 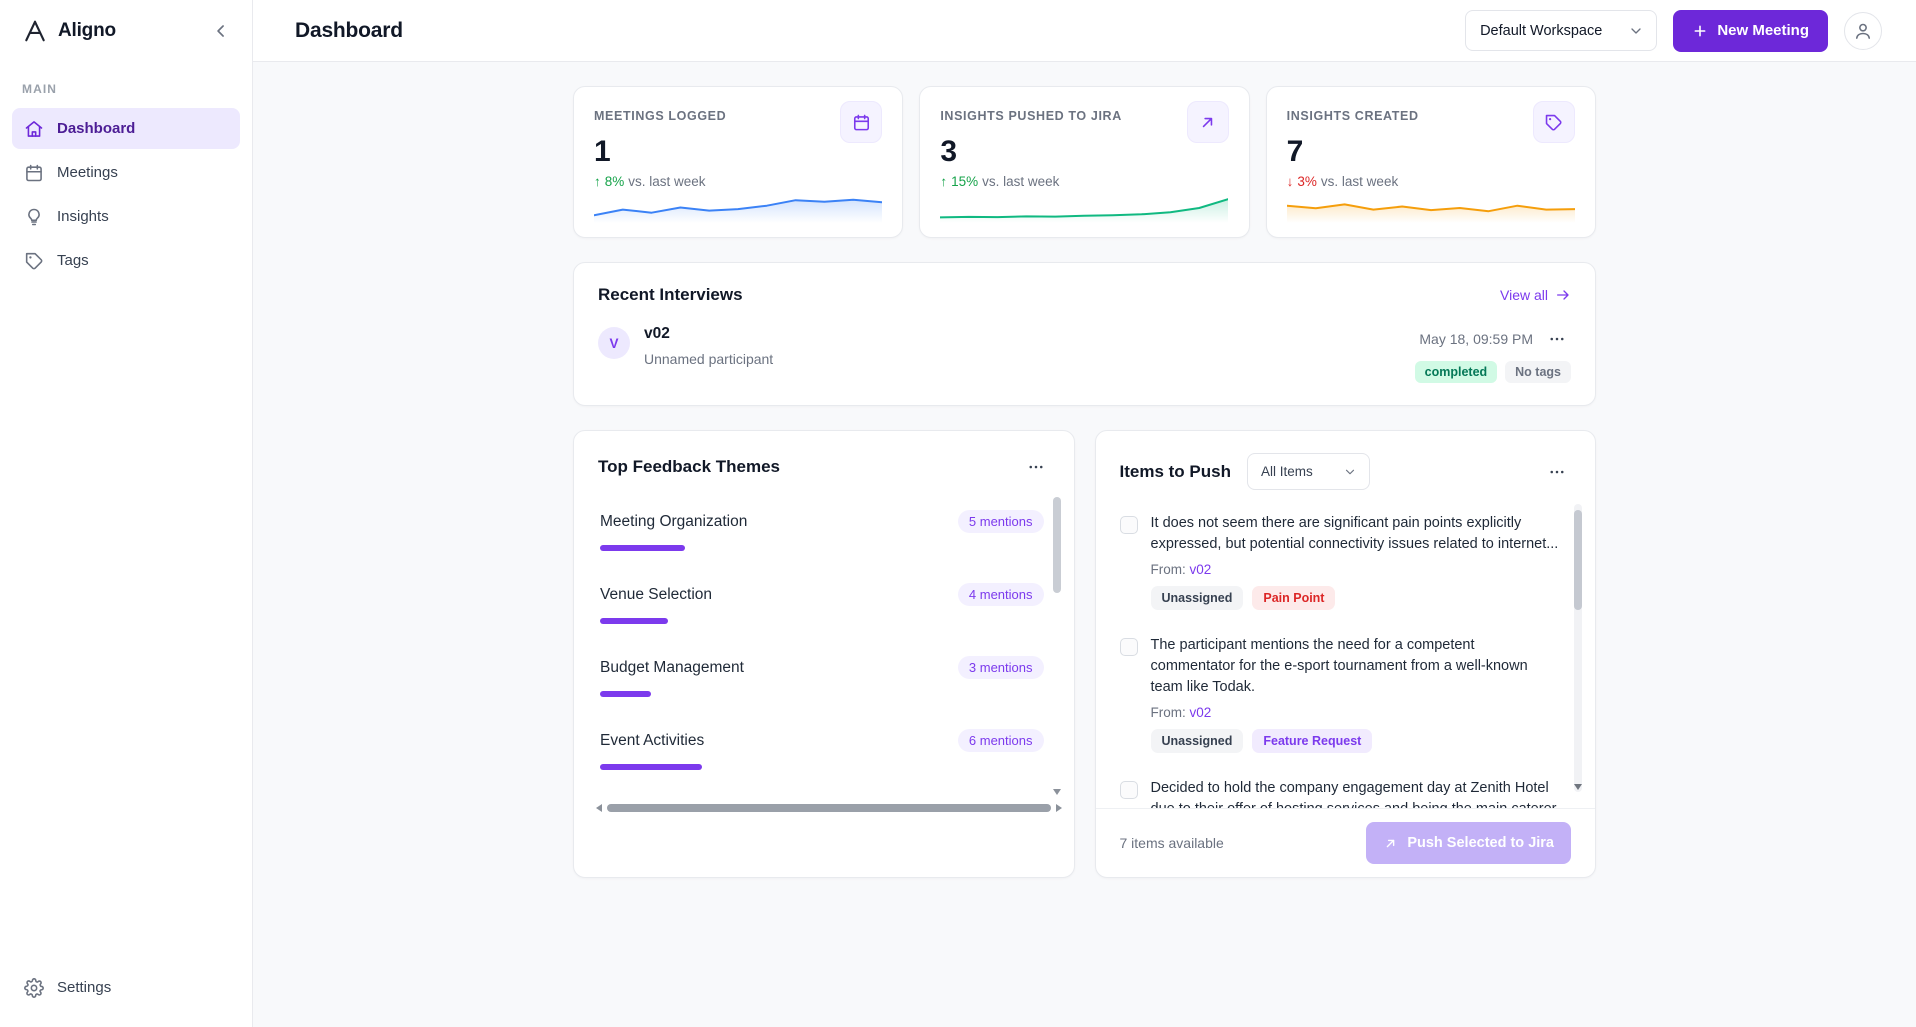 I want to click on theme-name: Meeting Organization, so click(x=674, y=521).